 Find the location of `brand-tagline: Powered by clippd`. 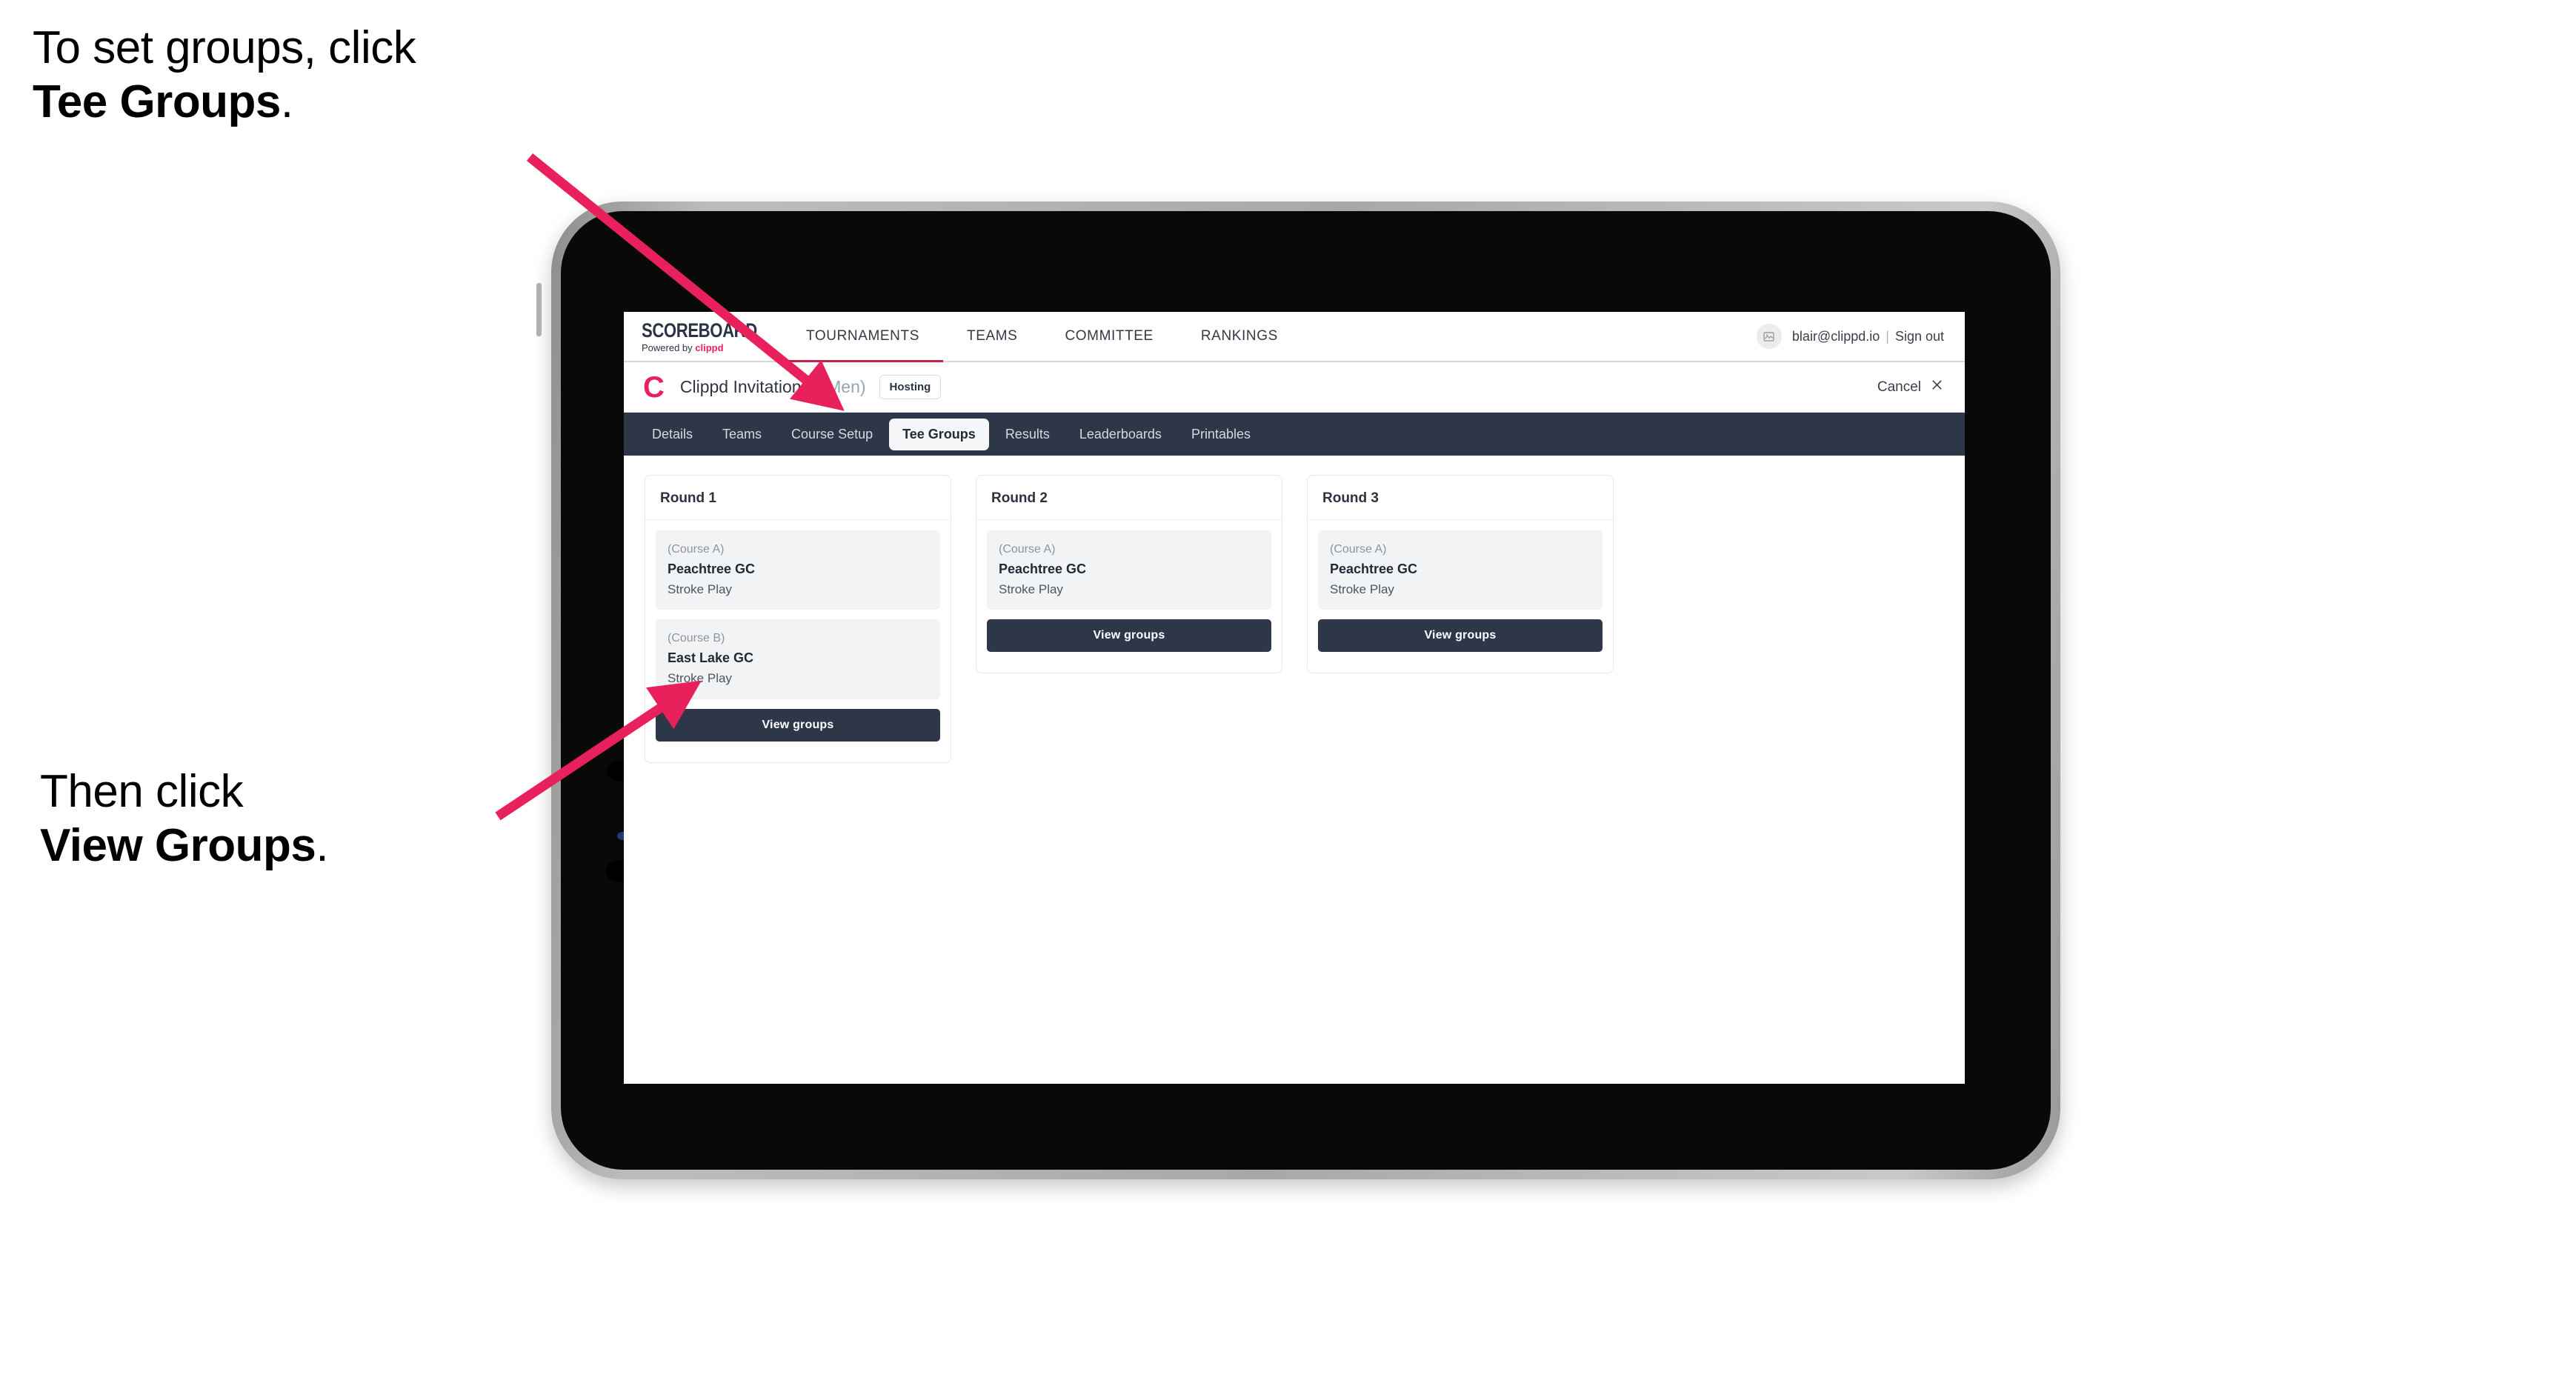

brand-tagline: Powered by clippd is located at coordinates (712, 348).